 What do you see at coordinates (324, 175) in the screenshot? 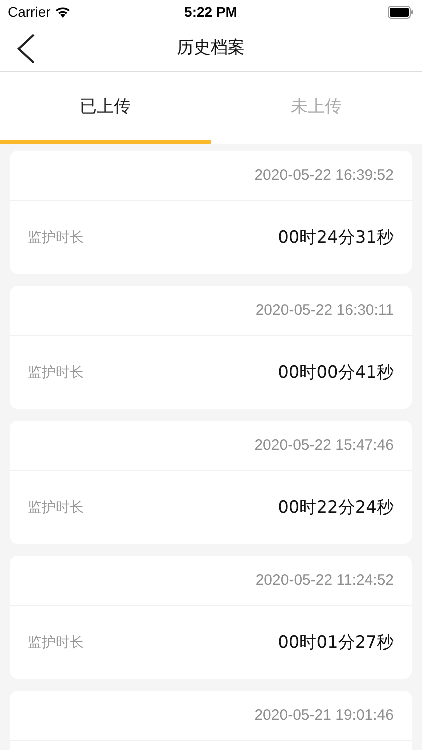
I see `record-time: 2020-05-22 16:39:52` at bounding box center [324, 175].